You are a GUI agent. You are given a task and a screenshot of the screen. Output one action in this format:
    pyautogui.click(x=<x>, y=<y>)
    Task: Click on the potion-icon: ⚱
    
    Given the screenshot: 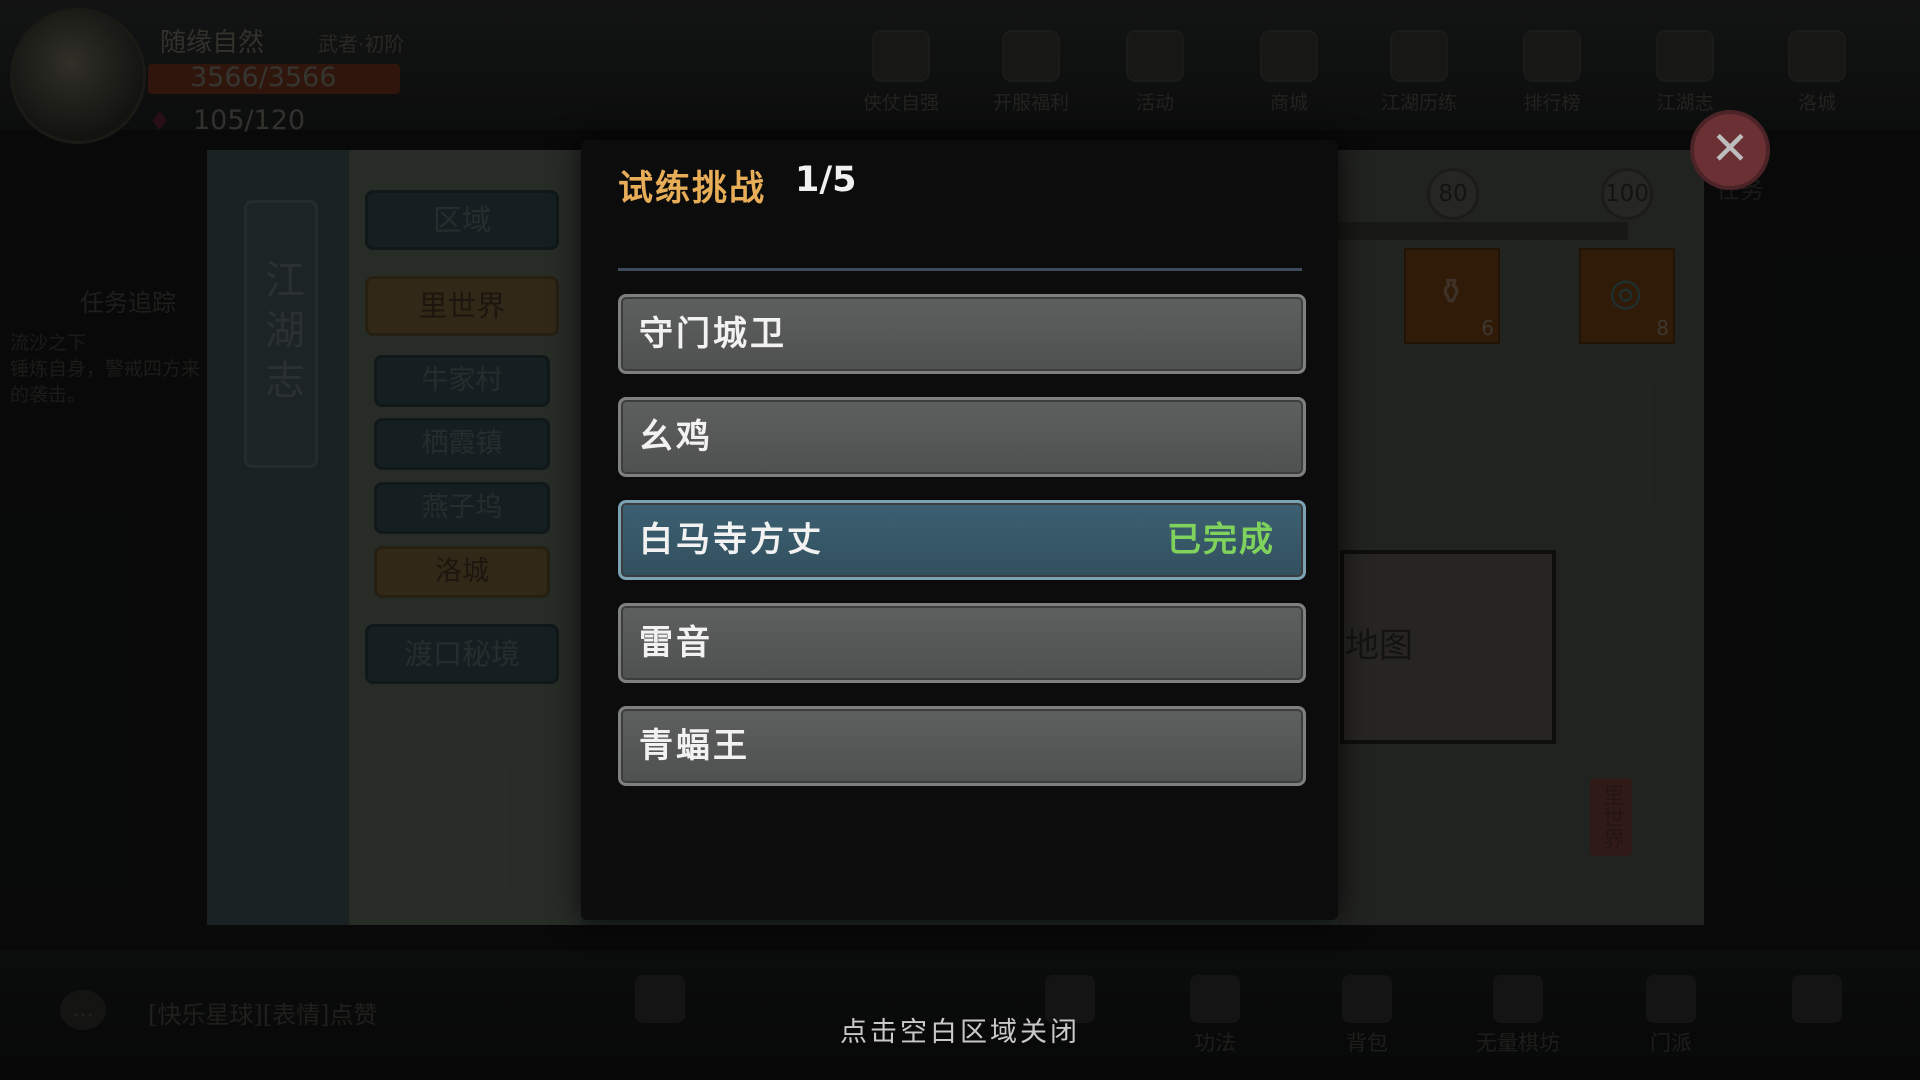 What is the action you would take?
    pyautogui.click(x=1451, y=292)
    